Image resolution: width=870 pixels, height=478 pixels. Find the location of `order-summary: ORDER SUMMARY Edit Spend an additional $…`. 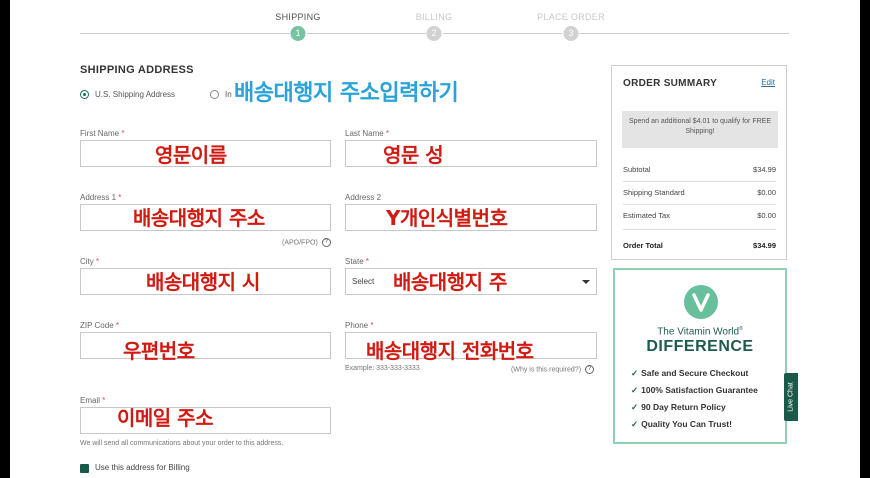

order-summary: ORDER SUMMARY Edit Spend an additional $… is located at coordinates (699, 162).